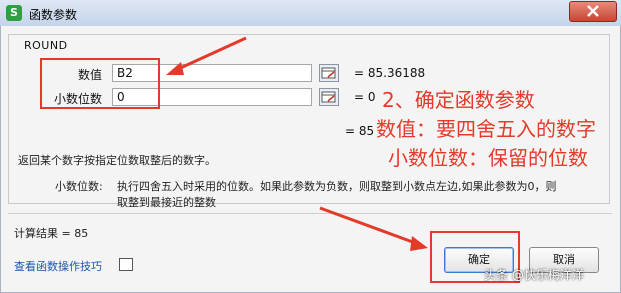 The height and width of the screenshot is (293, 621). I want to click on annotation-line-2: 数值：要四舍五入的数字, so click(486, 129).